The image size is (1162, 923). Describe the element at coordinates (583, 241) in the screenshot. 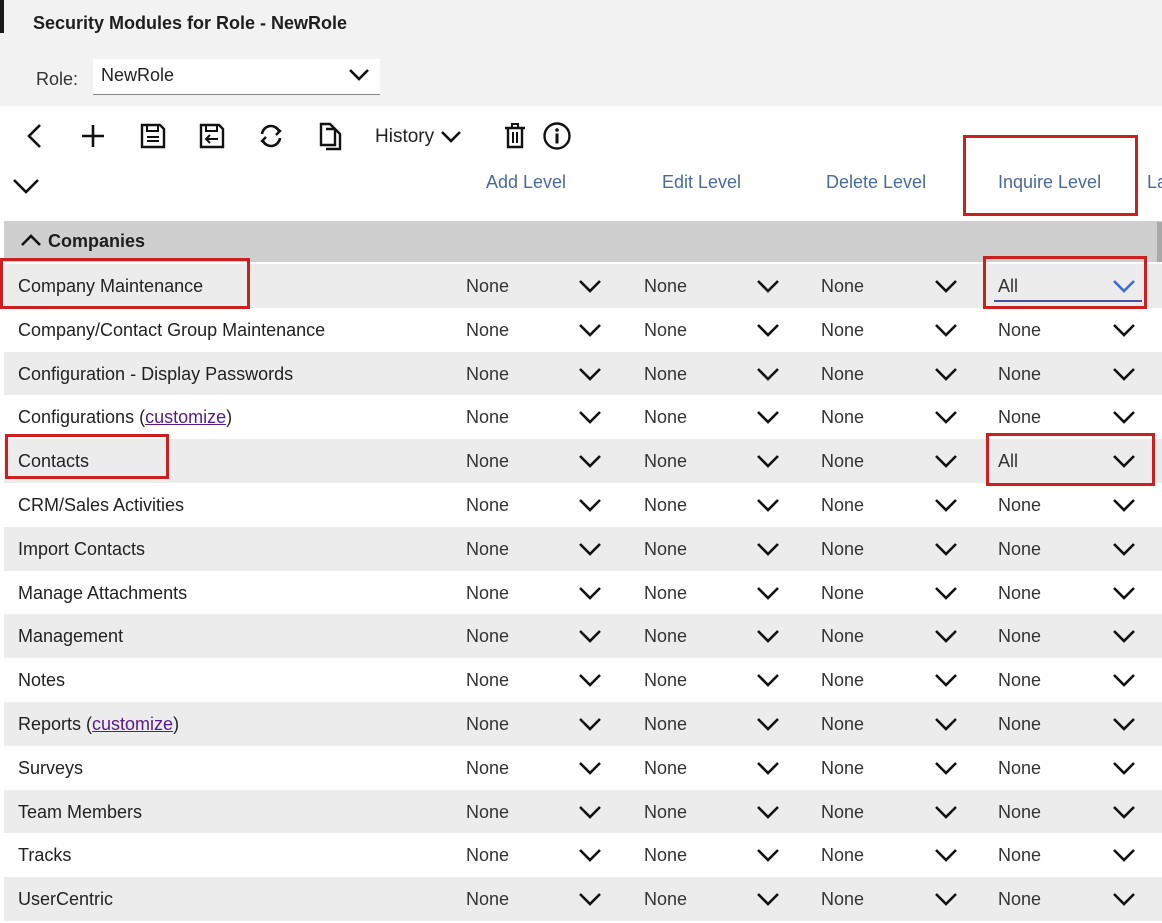

I see `group-header-companies: Companies` at that location.